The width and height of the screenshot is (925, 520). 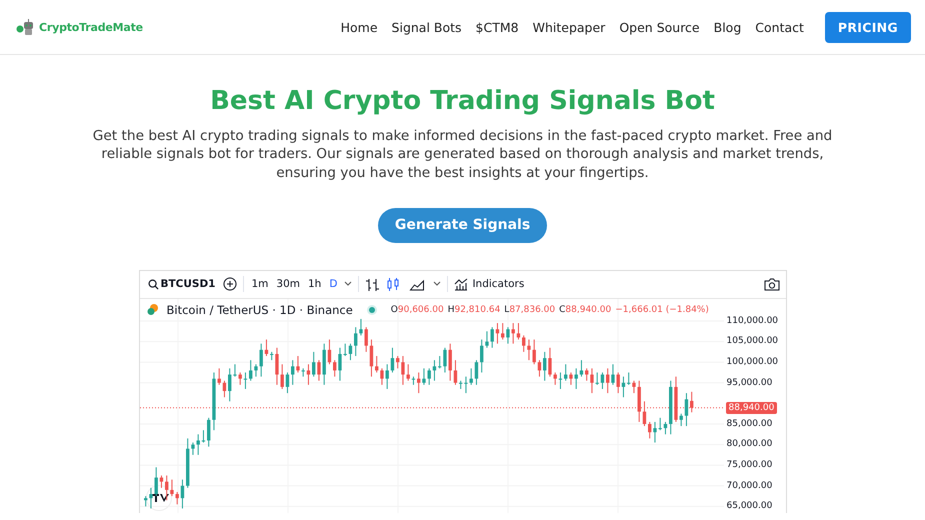 I want to click on interval-tab: 30m, so click(x=288, y=284).